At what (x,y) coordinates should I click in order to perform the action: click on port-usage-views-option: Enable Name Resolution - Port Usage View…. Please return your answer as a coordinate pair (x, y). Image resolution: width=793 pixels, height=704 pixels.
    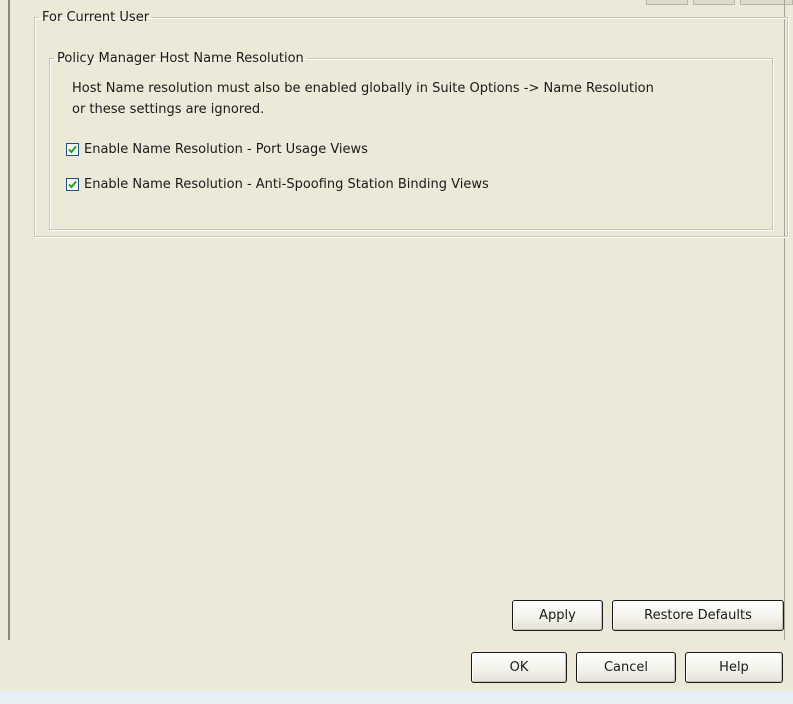
    Looking at the image, I should click on (217, 149).